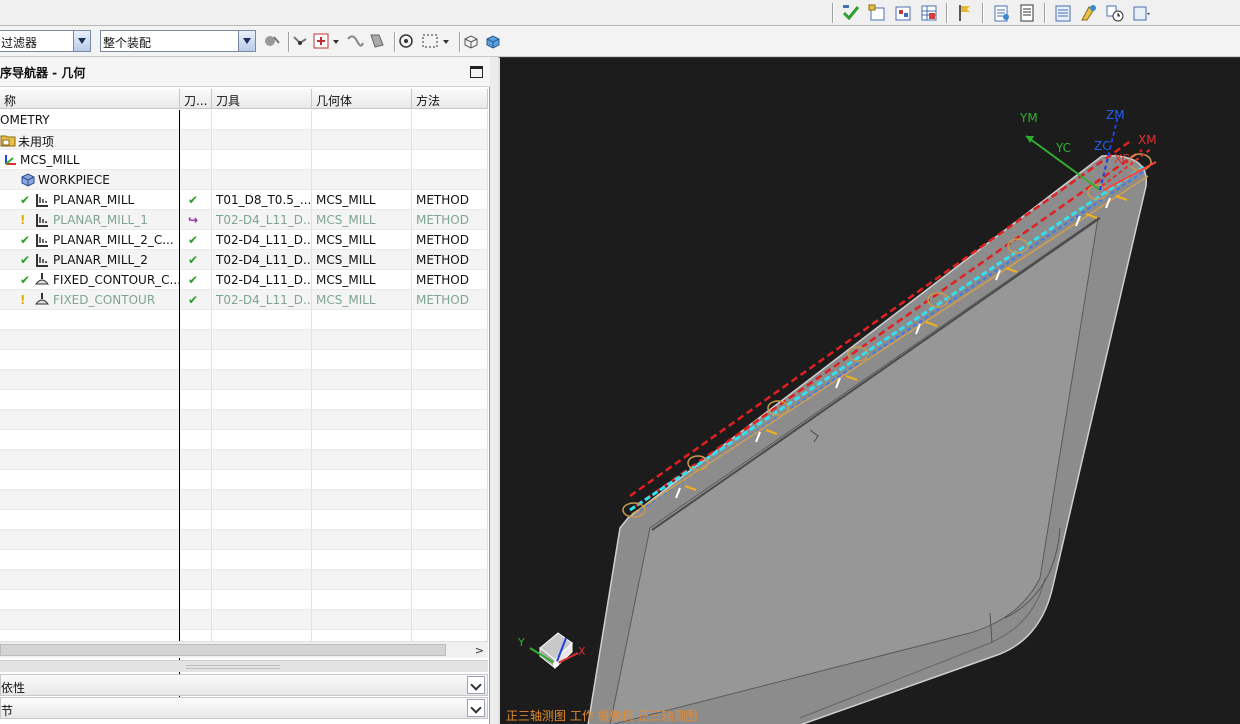 This screenshot has width=1240, height=724. Describe the element at coordinates (1102, 146) in the screenshot. I see `axis-label-zc: ZC` at that location.